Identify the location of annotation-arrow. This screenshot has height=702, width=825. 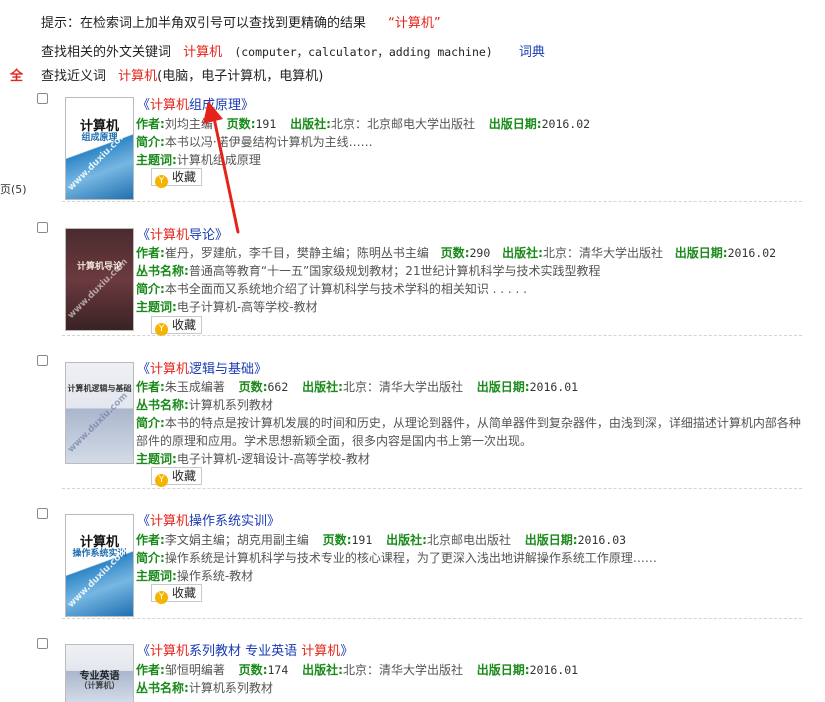
(221, 167).